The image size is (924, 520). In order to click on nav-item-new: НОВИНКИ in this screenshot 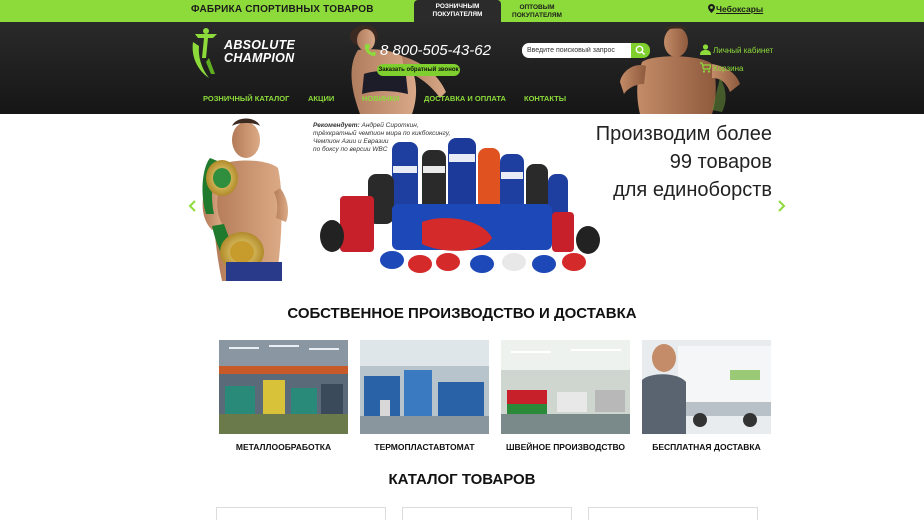, I will do `click(380, 98)`.